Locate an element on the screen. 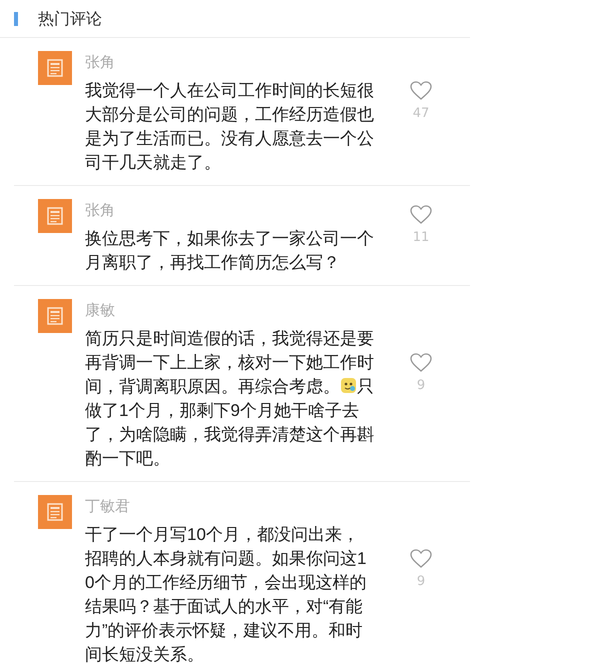 The image size is (598, 664). author-name: 康敏 is located at coordinates (100, 310).